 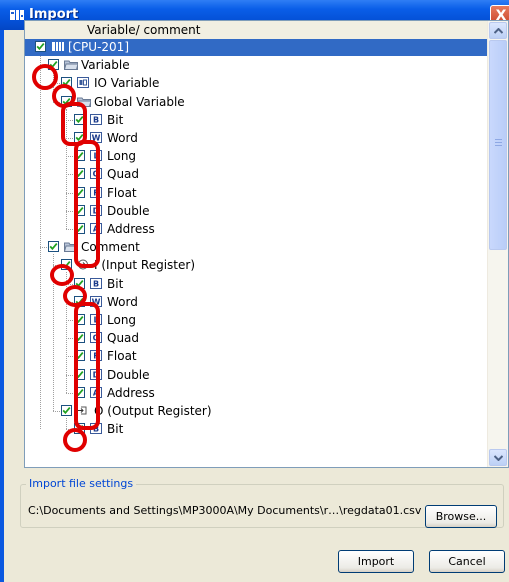 What do you see at coordinates (71, 64) in the screenshot?
I see `folder-icon` at bounding box center [71, 64].